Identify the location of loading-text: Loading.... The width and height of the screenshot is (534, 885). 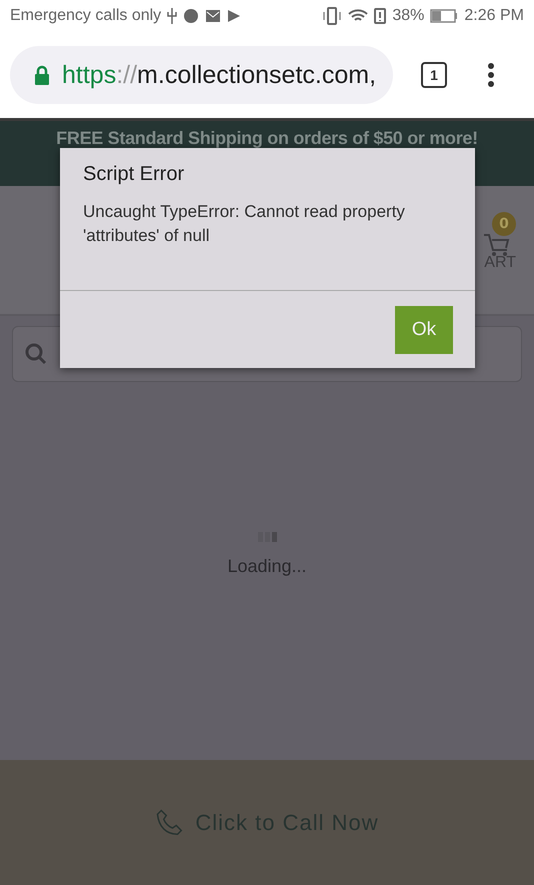
(267, 566).